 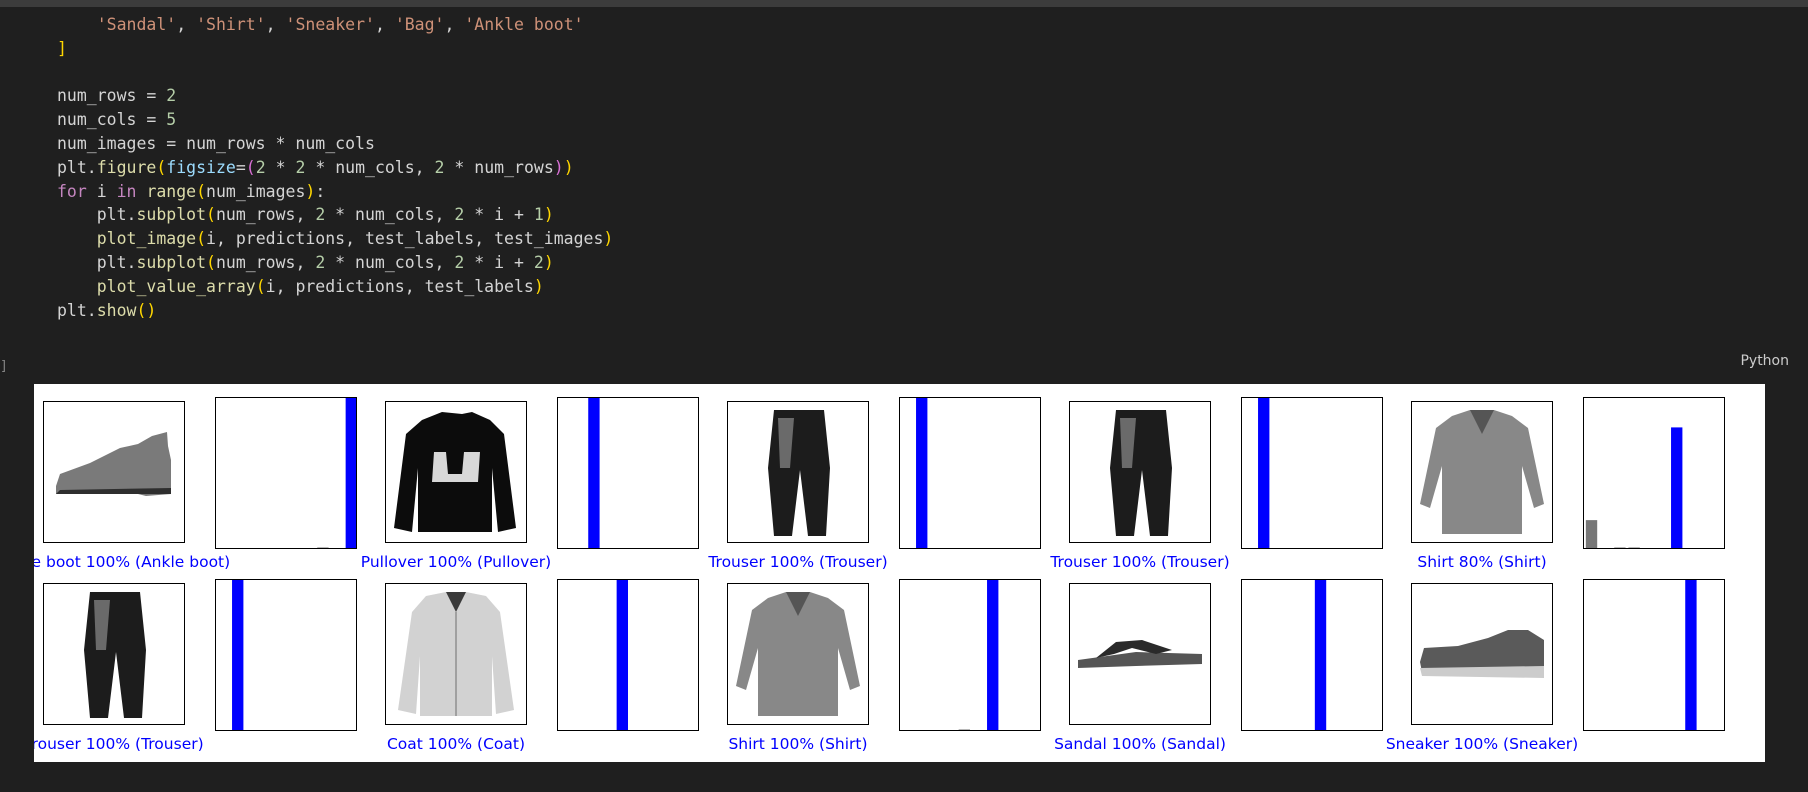 What do you see at coordinates (4, 366) in the screenshot?
I see `cell-execution-bracket: ]` at bounding box center [4, 366].